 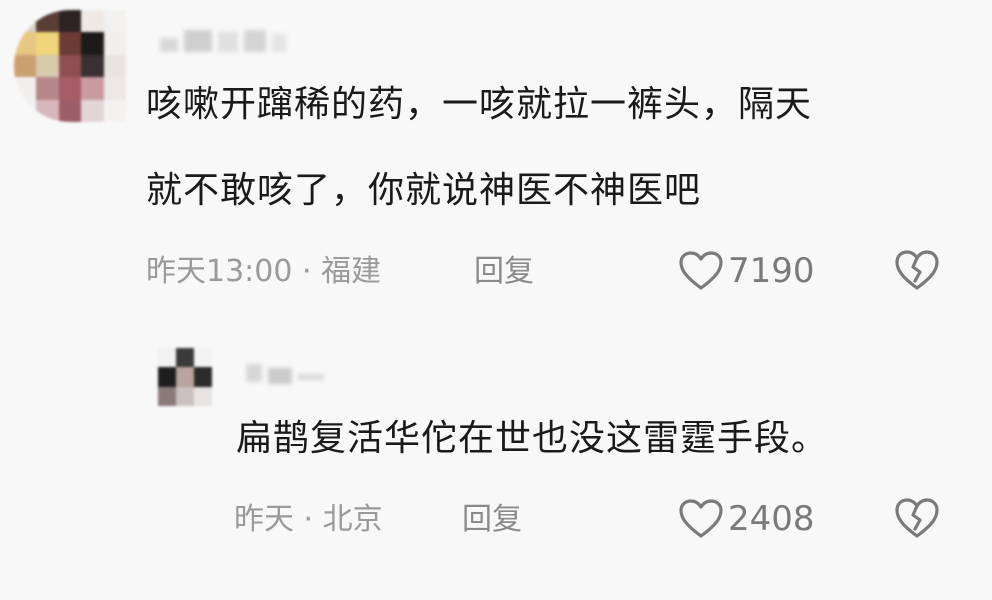 I want to click on comment-meta: 昨天13:00 · 福建, so click(x=264, y=271).